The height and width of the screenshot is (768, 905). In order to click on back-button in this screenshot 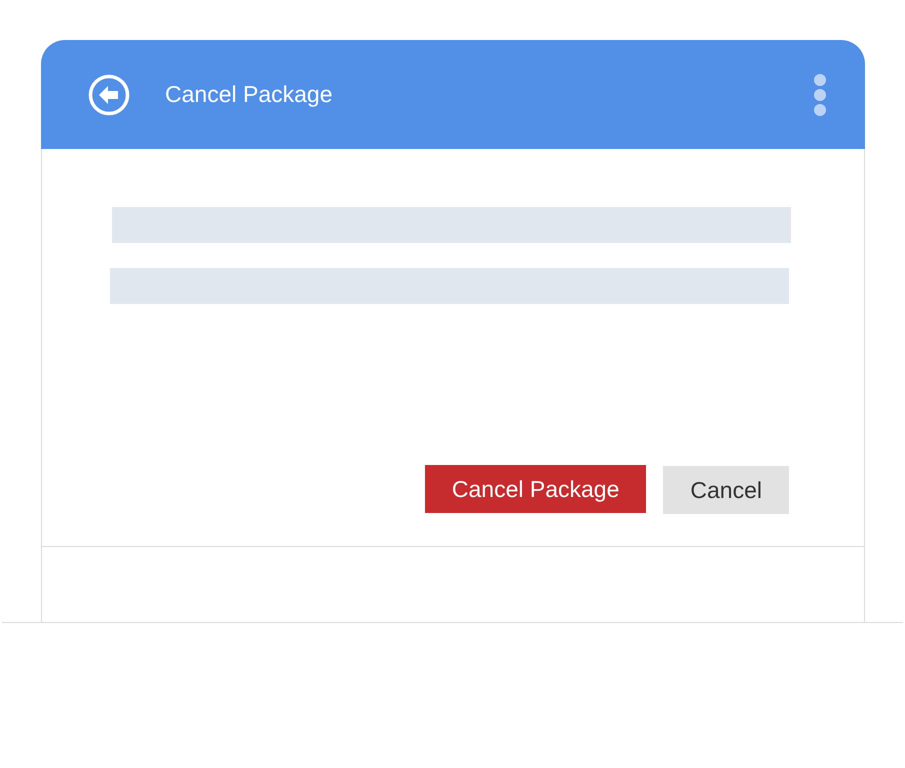, I will do `click(109, 95)`.